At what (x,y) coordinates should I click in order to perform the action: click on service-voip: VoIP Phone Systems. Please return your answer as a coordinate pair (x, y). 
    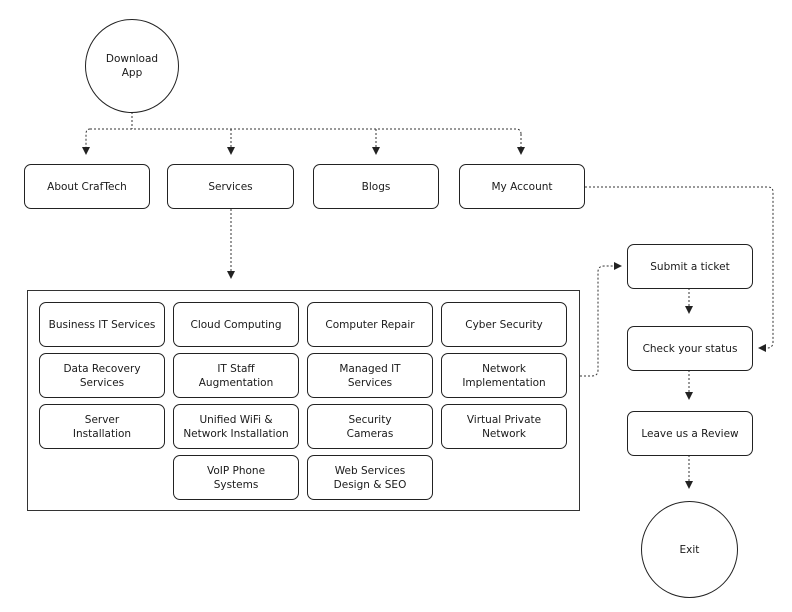
    Looking at the image, I should click on (236, 477).